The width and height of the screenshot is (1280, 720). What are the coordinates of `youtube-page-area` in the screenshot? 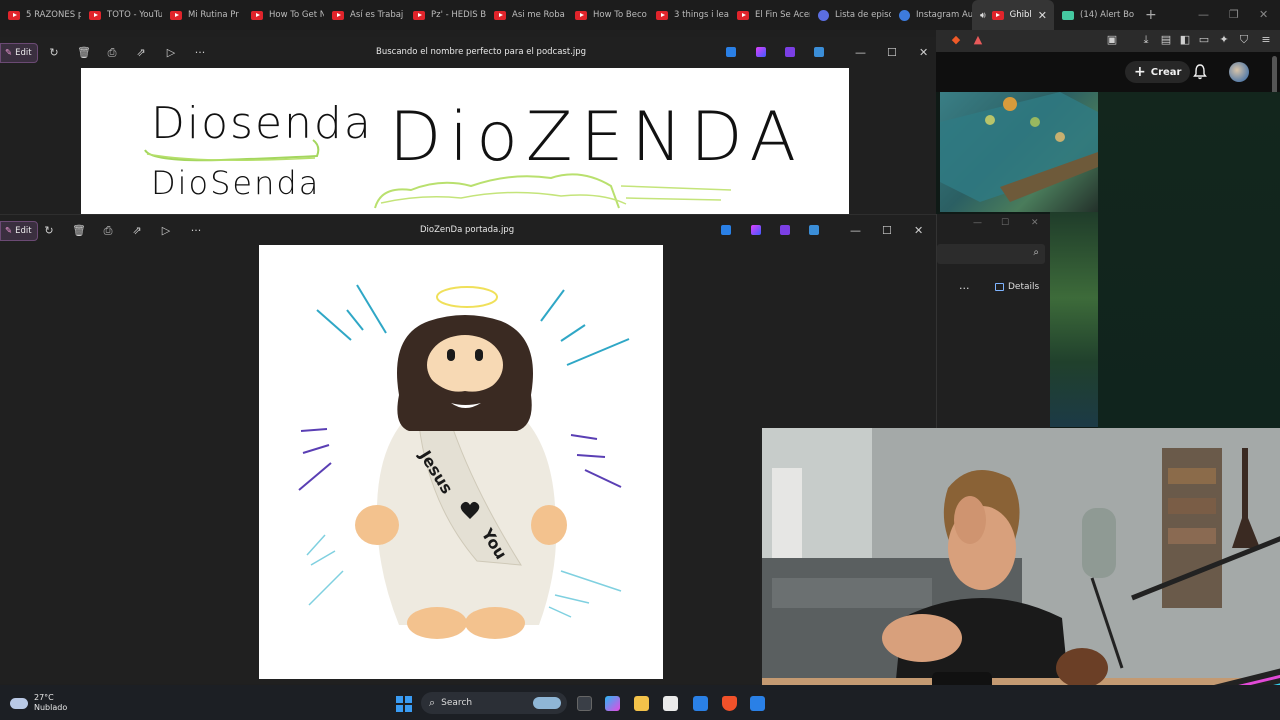 It's located at (1189, 262).